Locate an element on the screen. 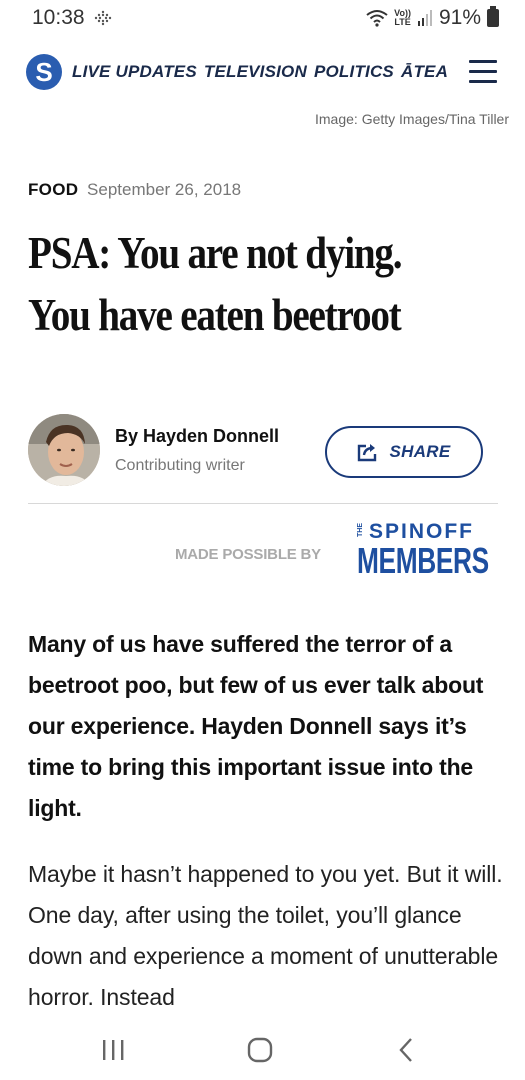 Image resolution: width=525 pixels, height=1080 pixels. top-nav: LIVE UPDATES TELEVISION POLITICS ĀTEA is located at coordinates (260, 72).